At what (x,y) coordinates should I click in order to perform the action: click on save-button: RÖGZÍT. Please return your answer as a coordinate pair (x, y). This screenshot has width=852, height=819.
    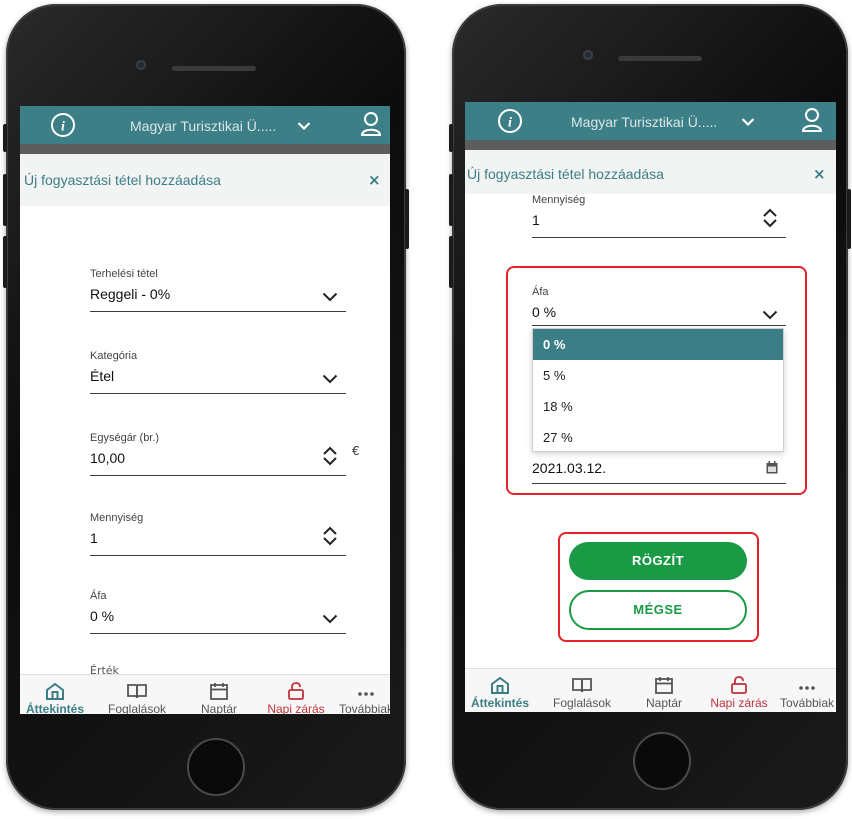
    Looking at the image, I should click on (658, 561).